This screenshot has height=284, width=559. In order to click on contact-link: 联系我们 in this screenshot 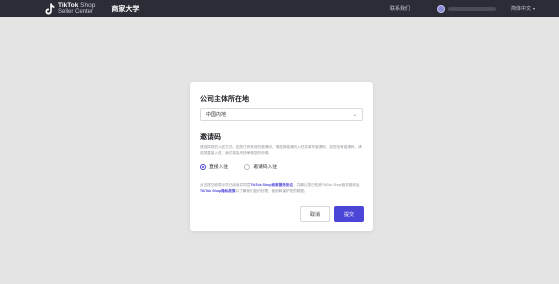, I will do `click(400, 8)`.